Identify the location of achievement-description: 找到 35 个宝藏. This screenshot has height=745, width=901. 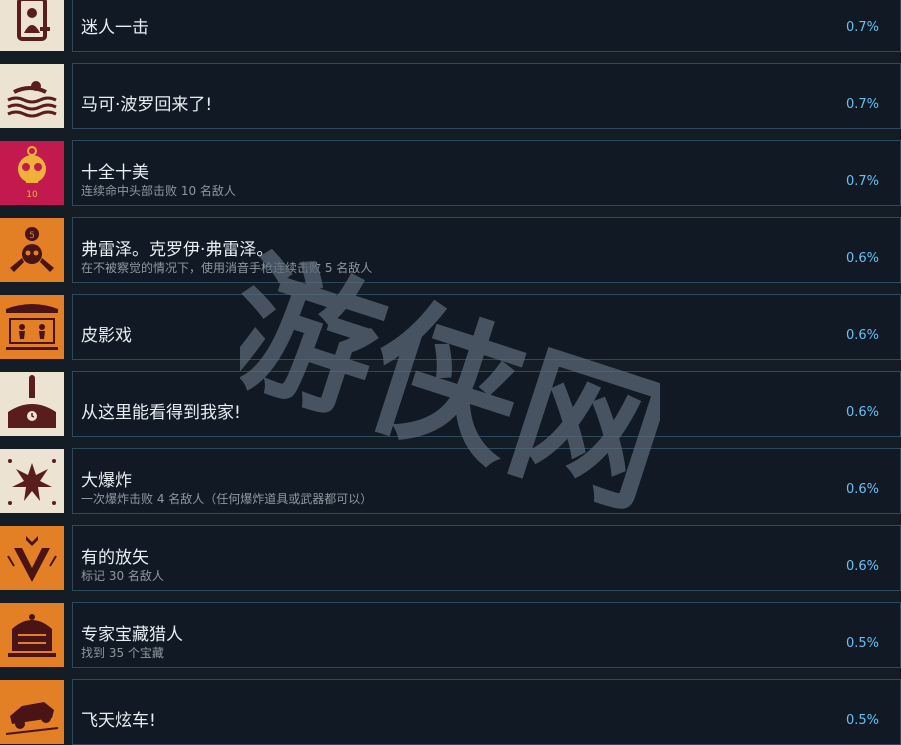
(122, 653).